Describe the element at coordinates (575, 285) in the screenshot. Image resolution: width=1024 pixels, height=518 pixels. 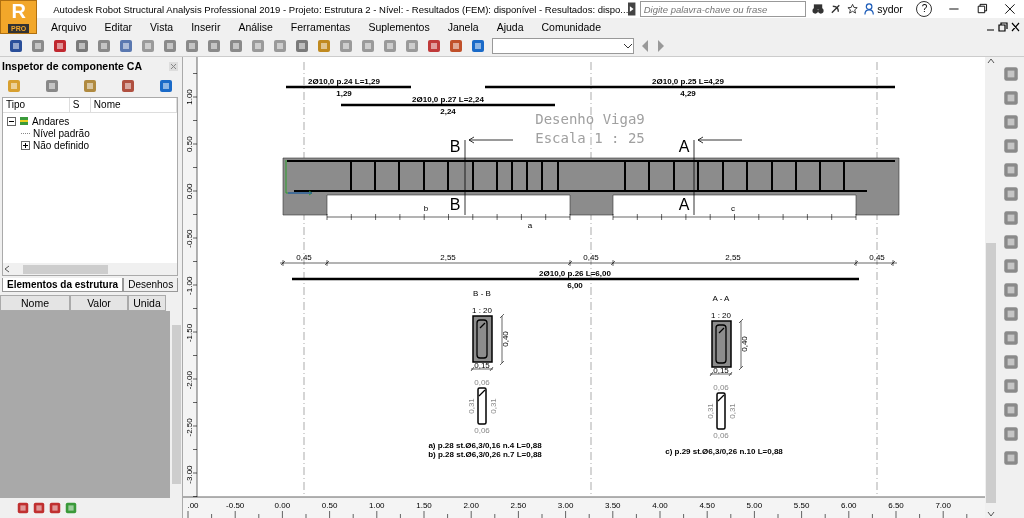
I see `rebar-length: 6,00` at that location.